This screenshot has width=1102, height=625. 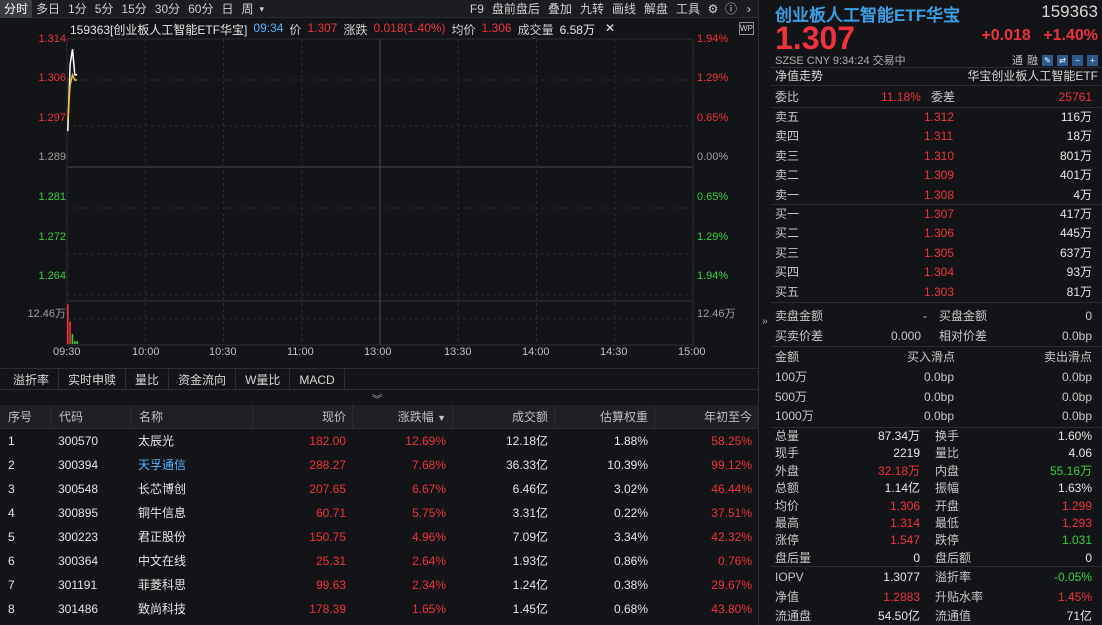 What do you see at coordinates (48, 9) in the screenshot?
I see `tab-multiday: 多日` at bounding box center [48, 9].